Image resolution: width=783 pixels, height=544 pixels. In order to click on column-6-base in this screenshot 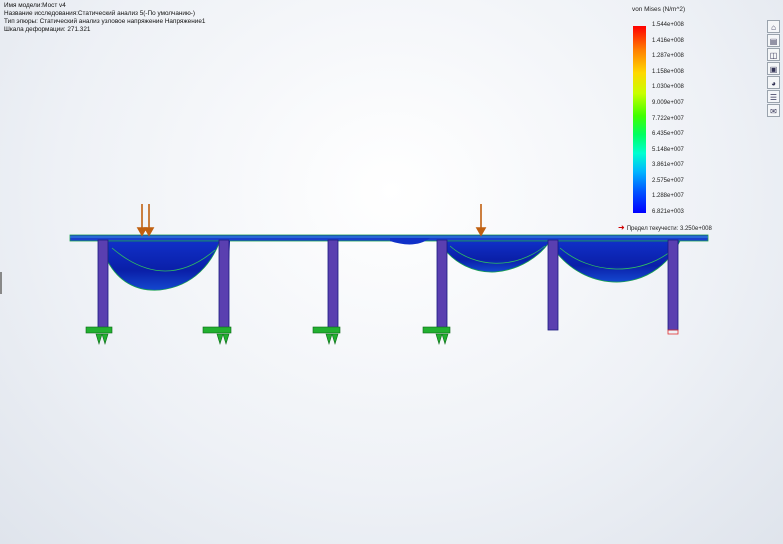, I will do `click(673, 332)`.